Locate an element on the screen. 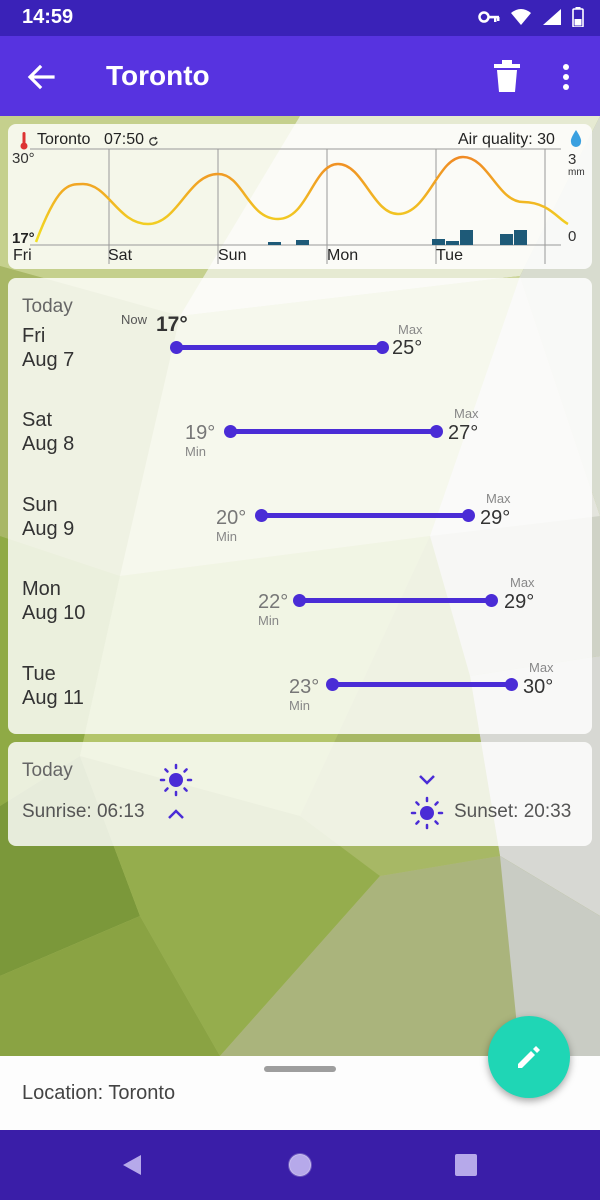  day-name: Sat is located at coordinates (37, 420).